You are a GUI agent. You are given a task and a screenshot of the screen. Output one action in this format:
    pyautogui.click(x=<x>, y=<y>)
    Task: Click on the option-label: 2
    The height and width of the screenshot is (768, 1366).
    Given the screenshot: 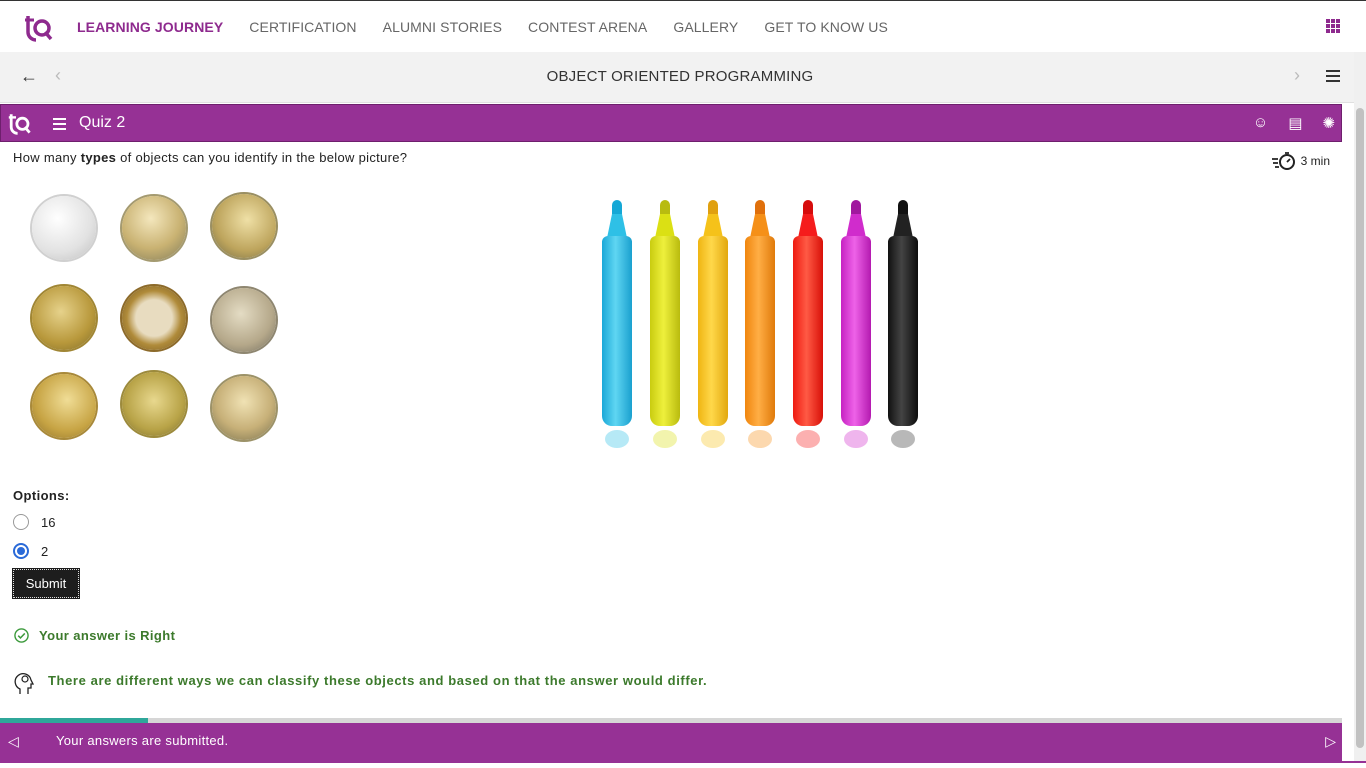 What is the action you would take?
    pyautogui.click(x=45, y=551)
    